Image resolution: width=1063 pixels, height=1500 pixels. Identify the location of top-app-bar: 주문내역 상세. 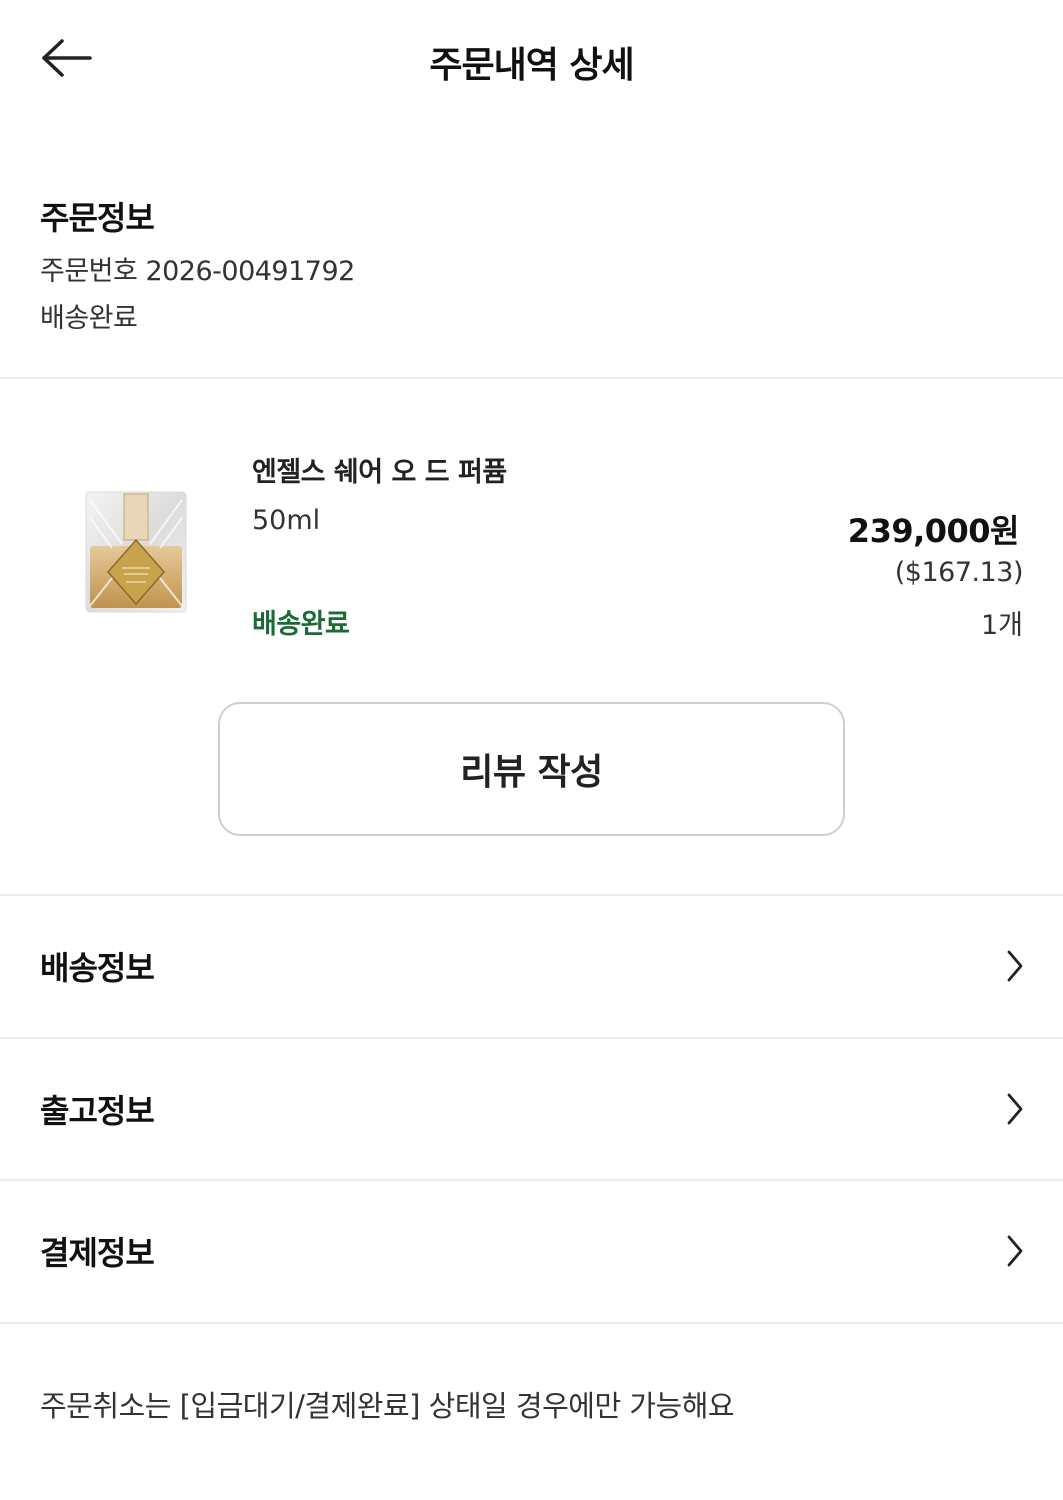
(531, 60).